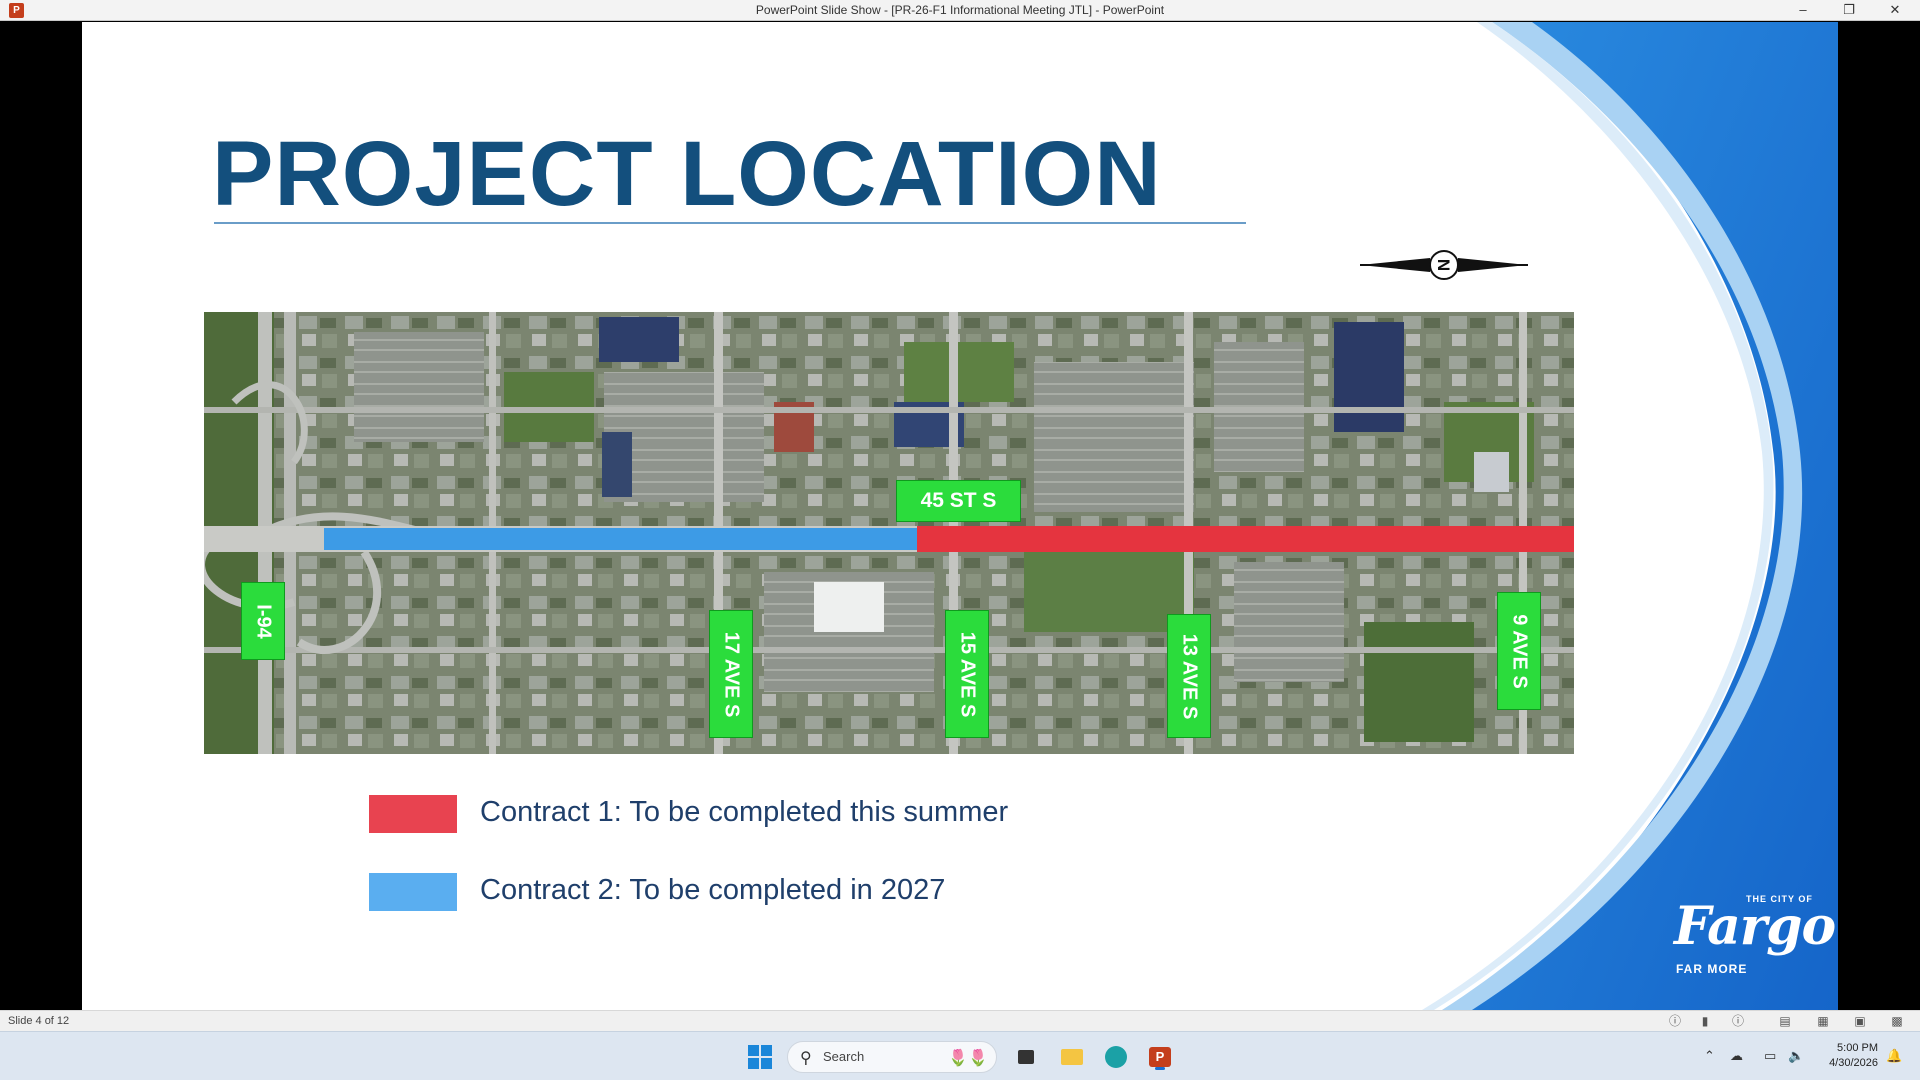  What do you see at coordinates (1026, 1057) in the screenshot?
I see `task-view-icon` at bounding box center [1026, 1057].